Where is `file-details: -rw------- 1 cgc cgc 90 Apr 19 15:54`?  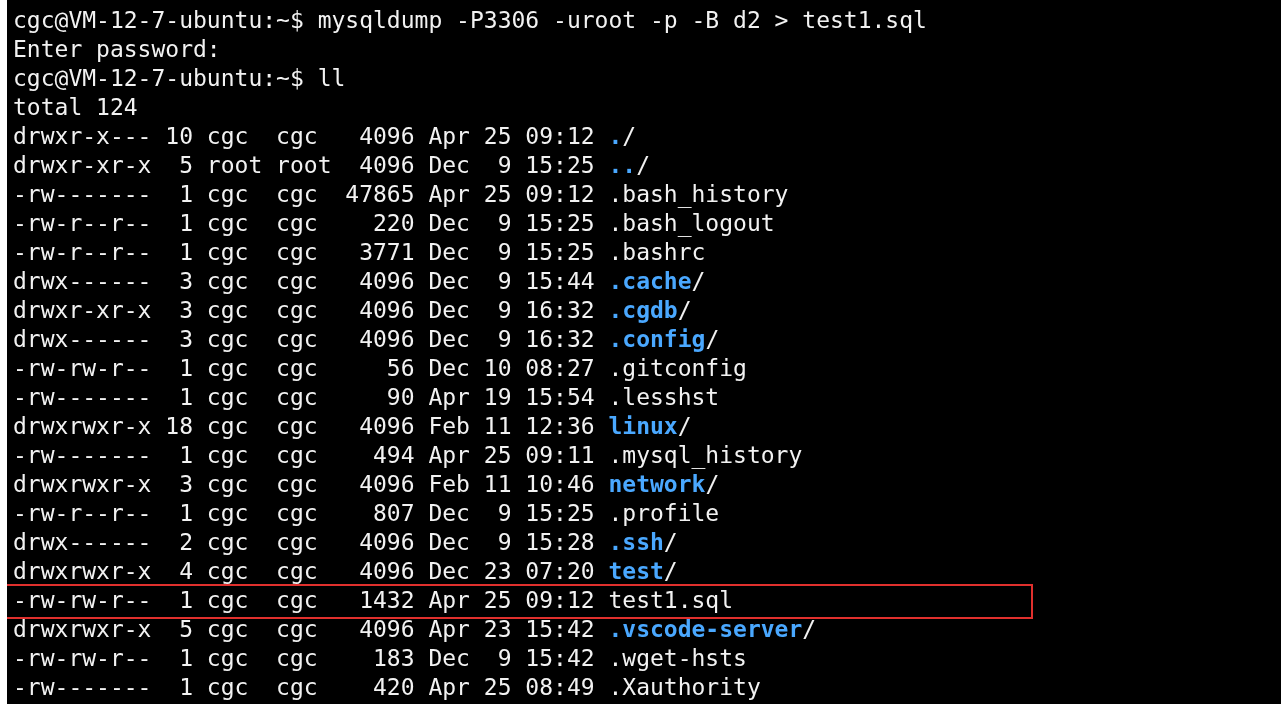 file-details: -rw------- 1 cgc cgc 90 Apr 19 15:54 is located at coordinates (304, 397).